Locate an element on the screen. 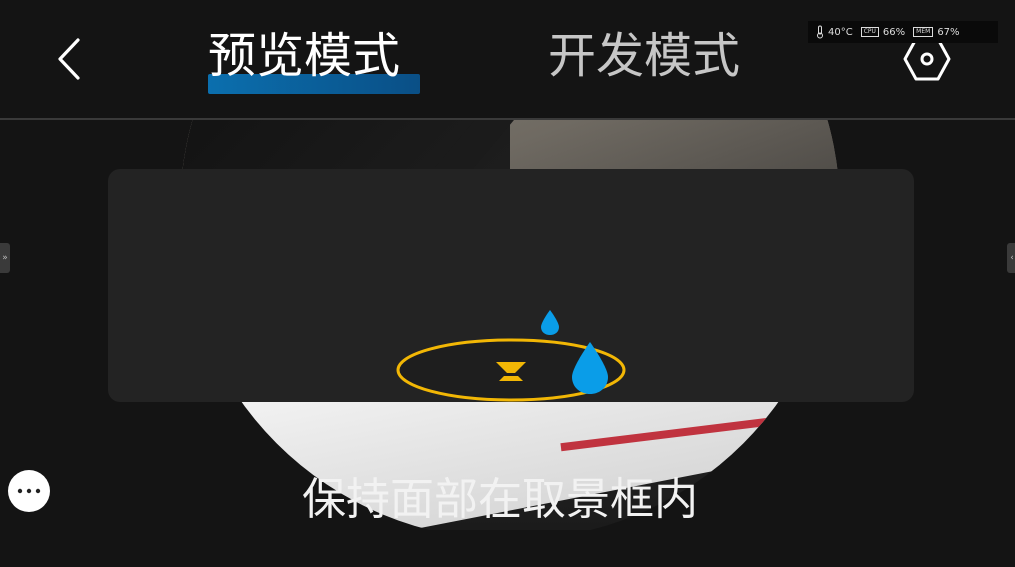 The image size is (1015, 567). loading-indicator is located at coordinates (512, 356).